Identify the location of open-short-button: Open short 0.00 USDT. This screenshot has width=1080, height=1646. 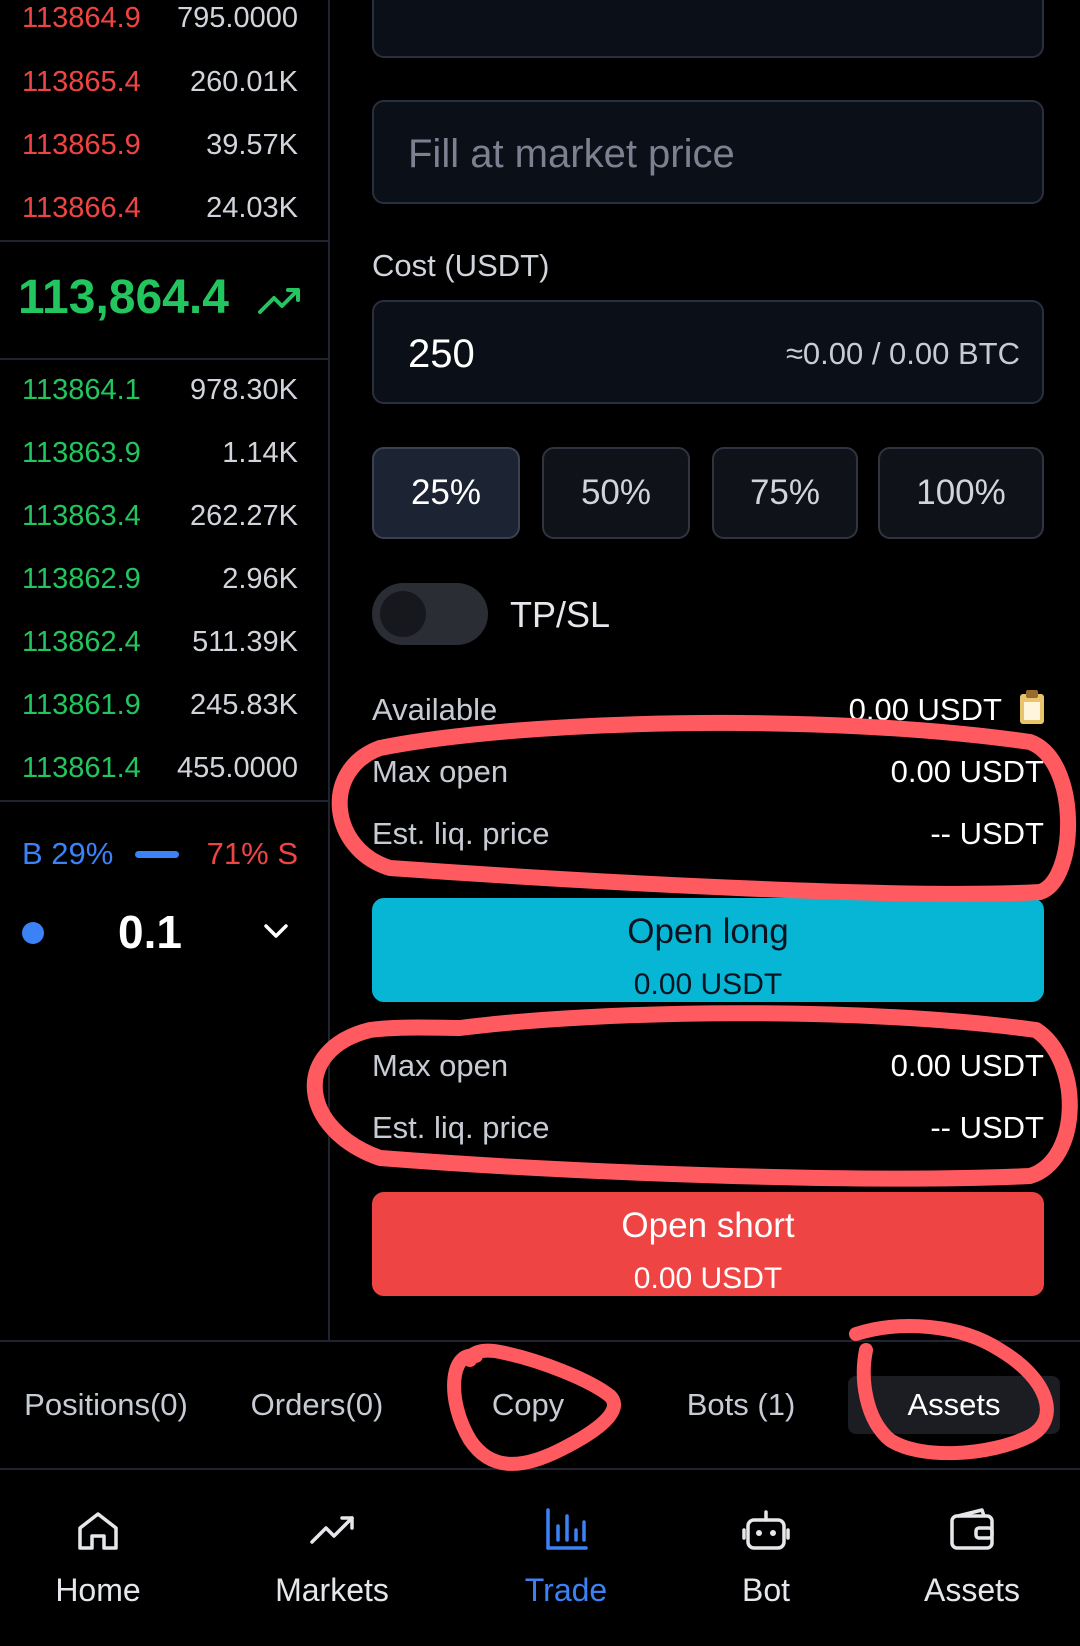
(708, 1244).